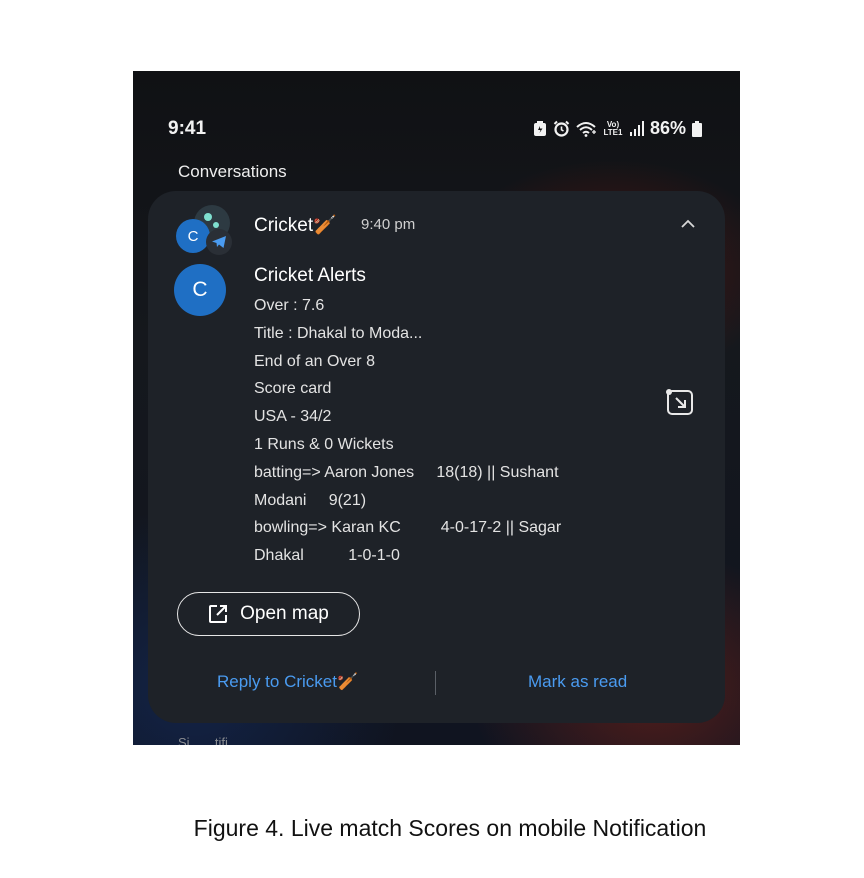 This screenshot has width=864, height=878. What do you see at coordinates (232, 171) in the screenshot?
I see `section-title: Conversations` at bounding box center [232, 171].